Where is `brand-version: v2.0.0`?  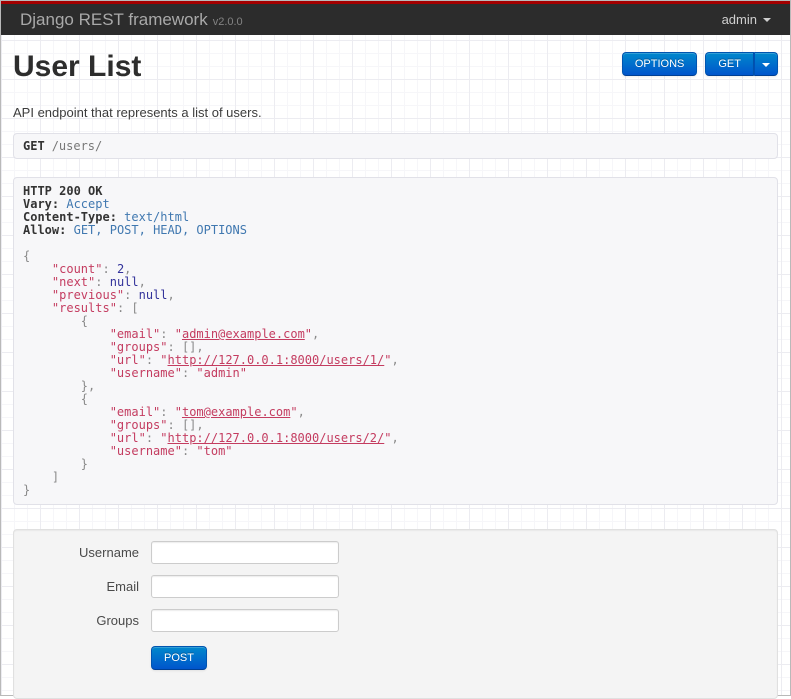 brand-version: v2.0.0 is located at coordinates (227, 21).